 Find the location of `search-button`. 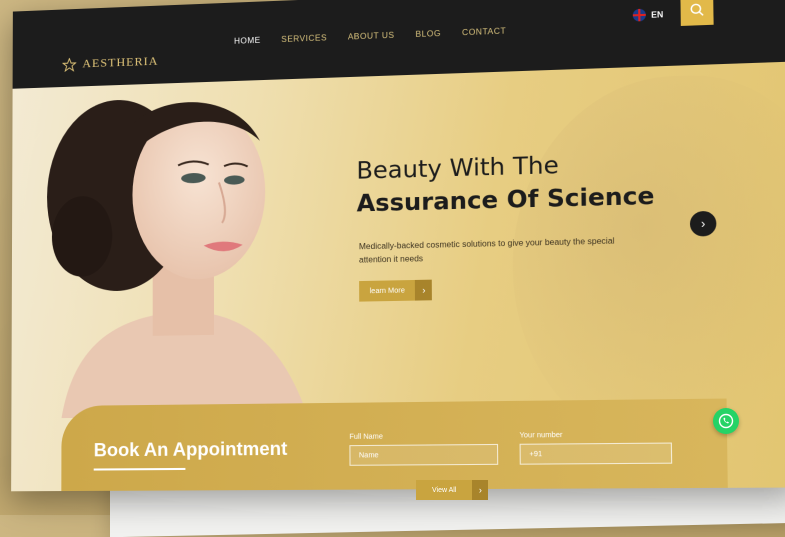

search-button is located at coordinates (697, 13).